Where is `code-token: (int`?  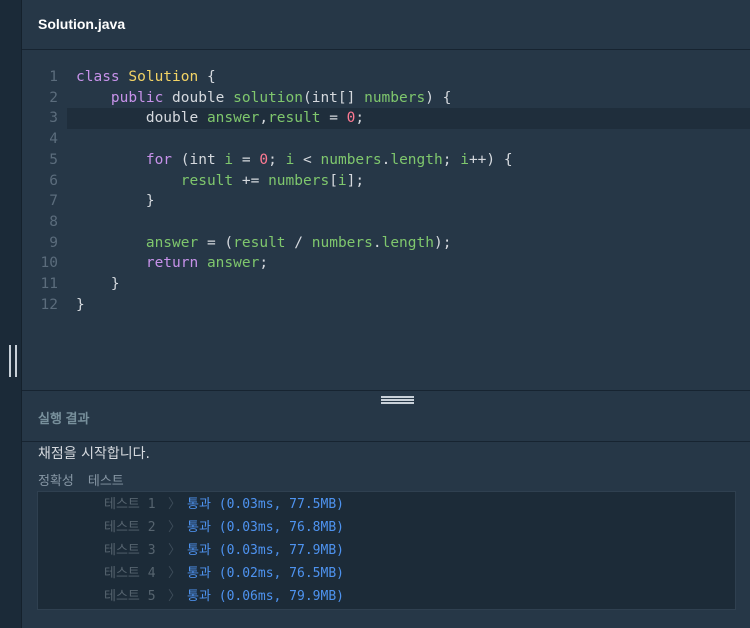
code-token: (int is located at coordinates (202, 159).